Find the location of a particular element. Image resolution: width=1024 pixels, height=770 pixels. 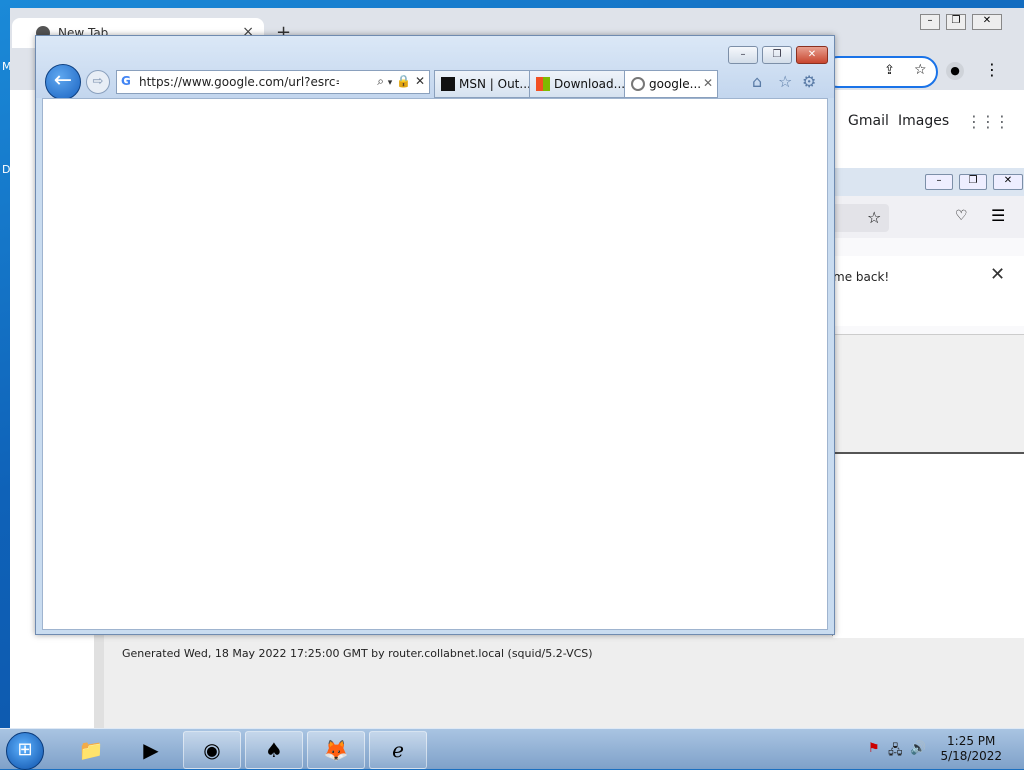

firefox-titlebar: – ❐ ✕ is located at coordinates (928, 182).